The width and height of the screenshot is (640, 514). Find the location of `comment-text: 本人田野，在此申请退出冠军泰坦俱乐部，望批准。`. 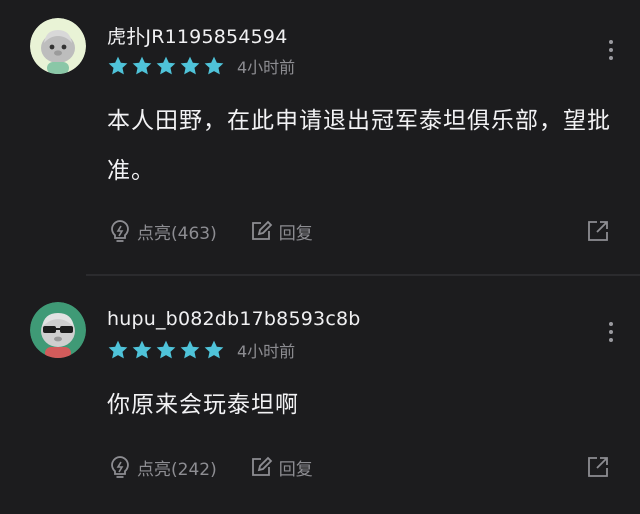

comment-text: 本人田野，在此申请退出冠军泰坦俱乐部，望批准。 is located at coordinates (359, 146).